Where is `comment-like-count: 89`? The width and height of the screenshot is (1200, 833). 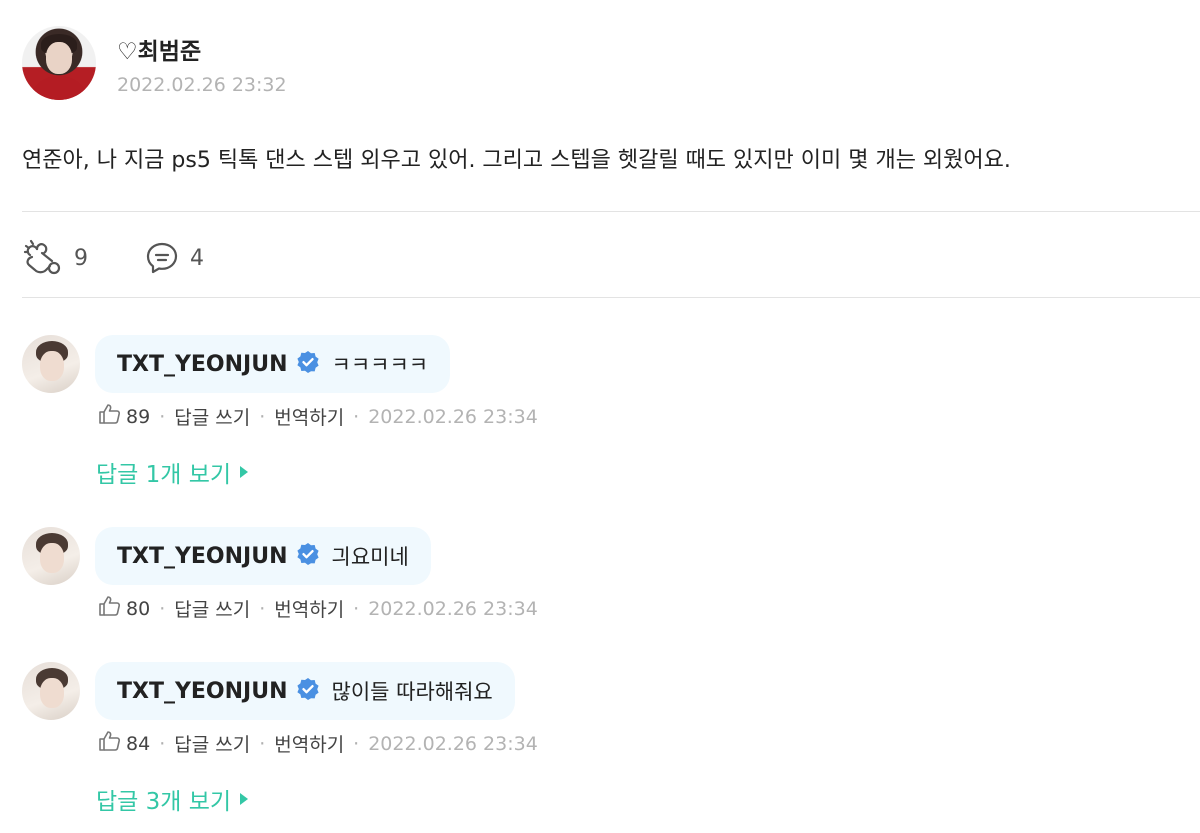 comment-like-count: 89 is located at coordinates (138, 416).